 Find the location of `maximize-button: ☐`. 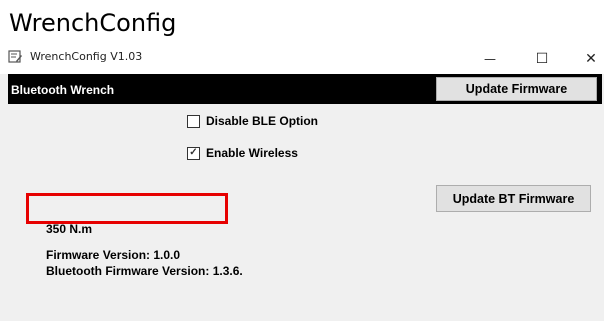

maximize-button: ☐ is located at coordinates (542, 59).